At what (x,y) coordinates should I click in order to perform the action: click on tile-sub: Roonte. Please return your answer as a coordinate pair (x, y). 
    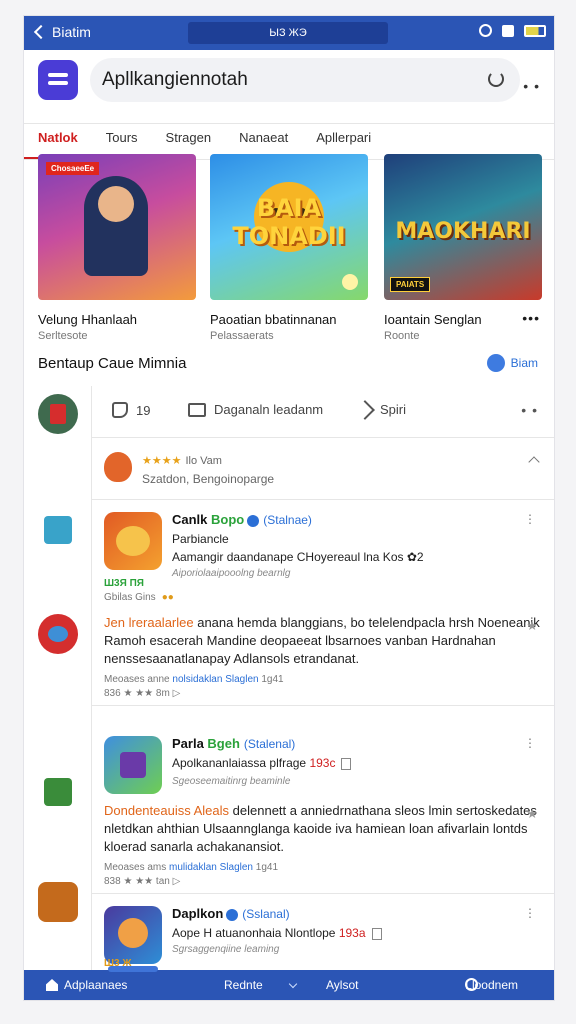
    Looking at the image, I should click on (402, 336).